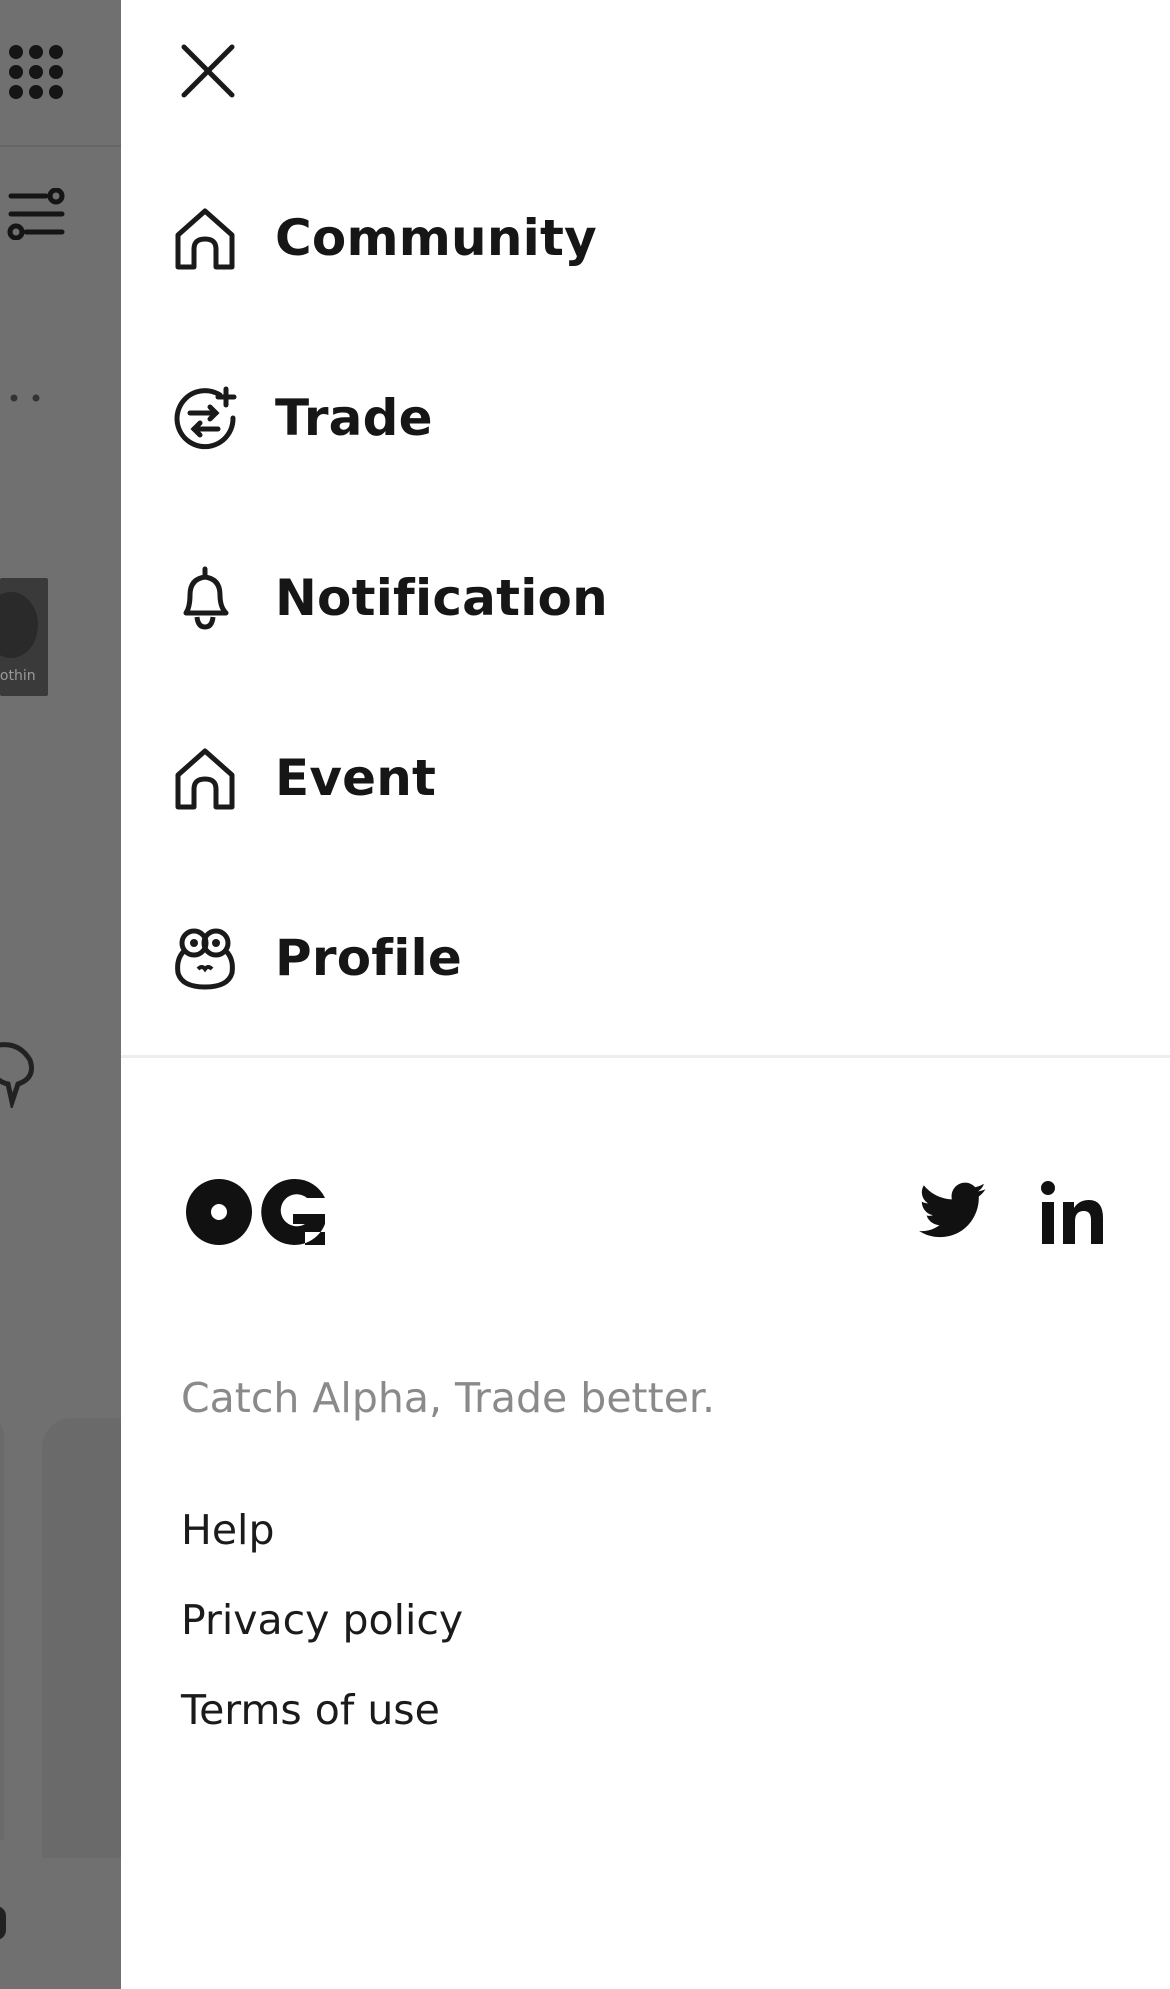  I want to click on help-link: Help, so click(227, 1530).